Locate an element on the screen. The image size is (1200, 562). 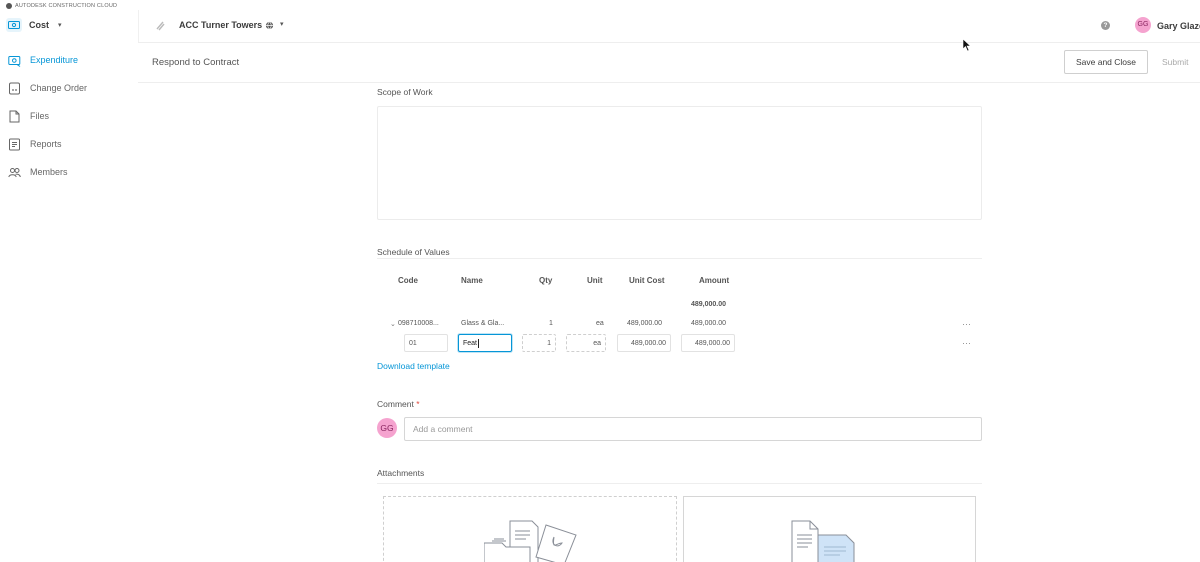
column-header-code: Code is located at coordinates (408, 280).